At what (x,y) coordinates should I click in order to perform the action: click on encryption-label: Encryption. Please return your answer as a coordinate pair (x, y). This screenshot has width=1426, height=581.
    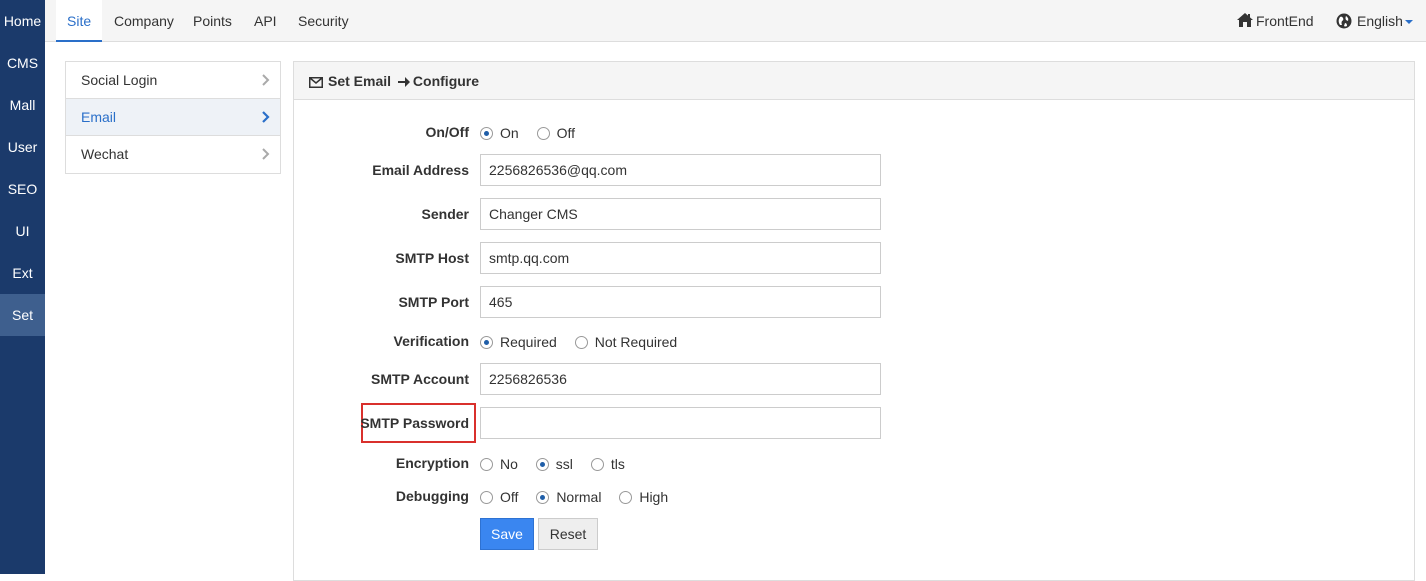
    Looking at the image, I should click on (432, 463).